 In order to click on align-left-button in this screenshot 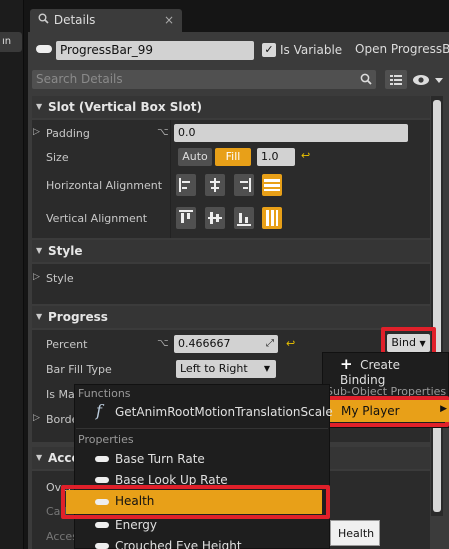, I will do `click(186, 185)`.